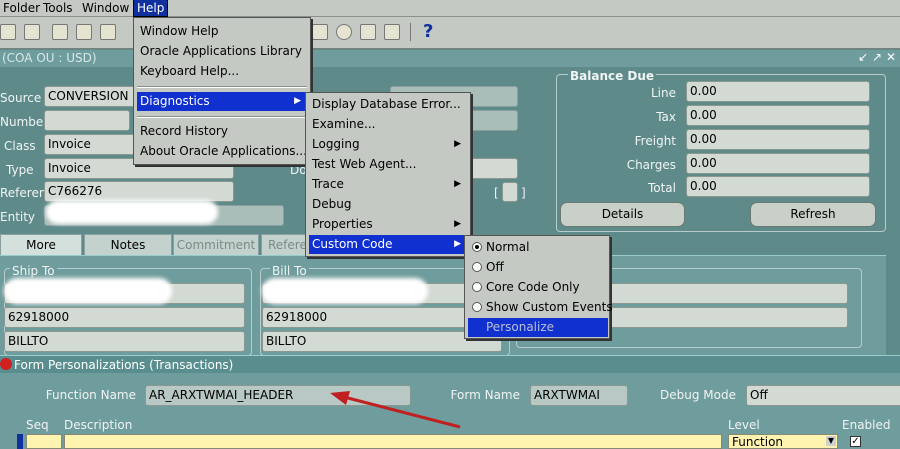  I want to click on bracket-right: ], so click(523, 193).